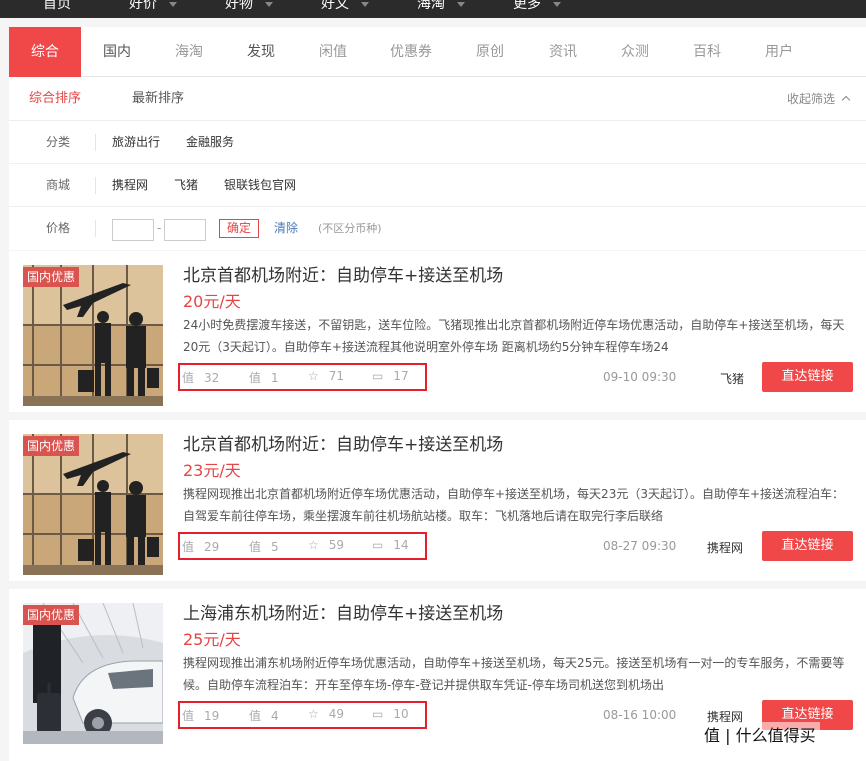 The height and width of the screenshot is (761, 866). I want to click on top-nav-goods: 好物, so click(249, 8).